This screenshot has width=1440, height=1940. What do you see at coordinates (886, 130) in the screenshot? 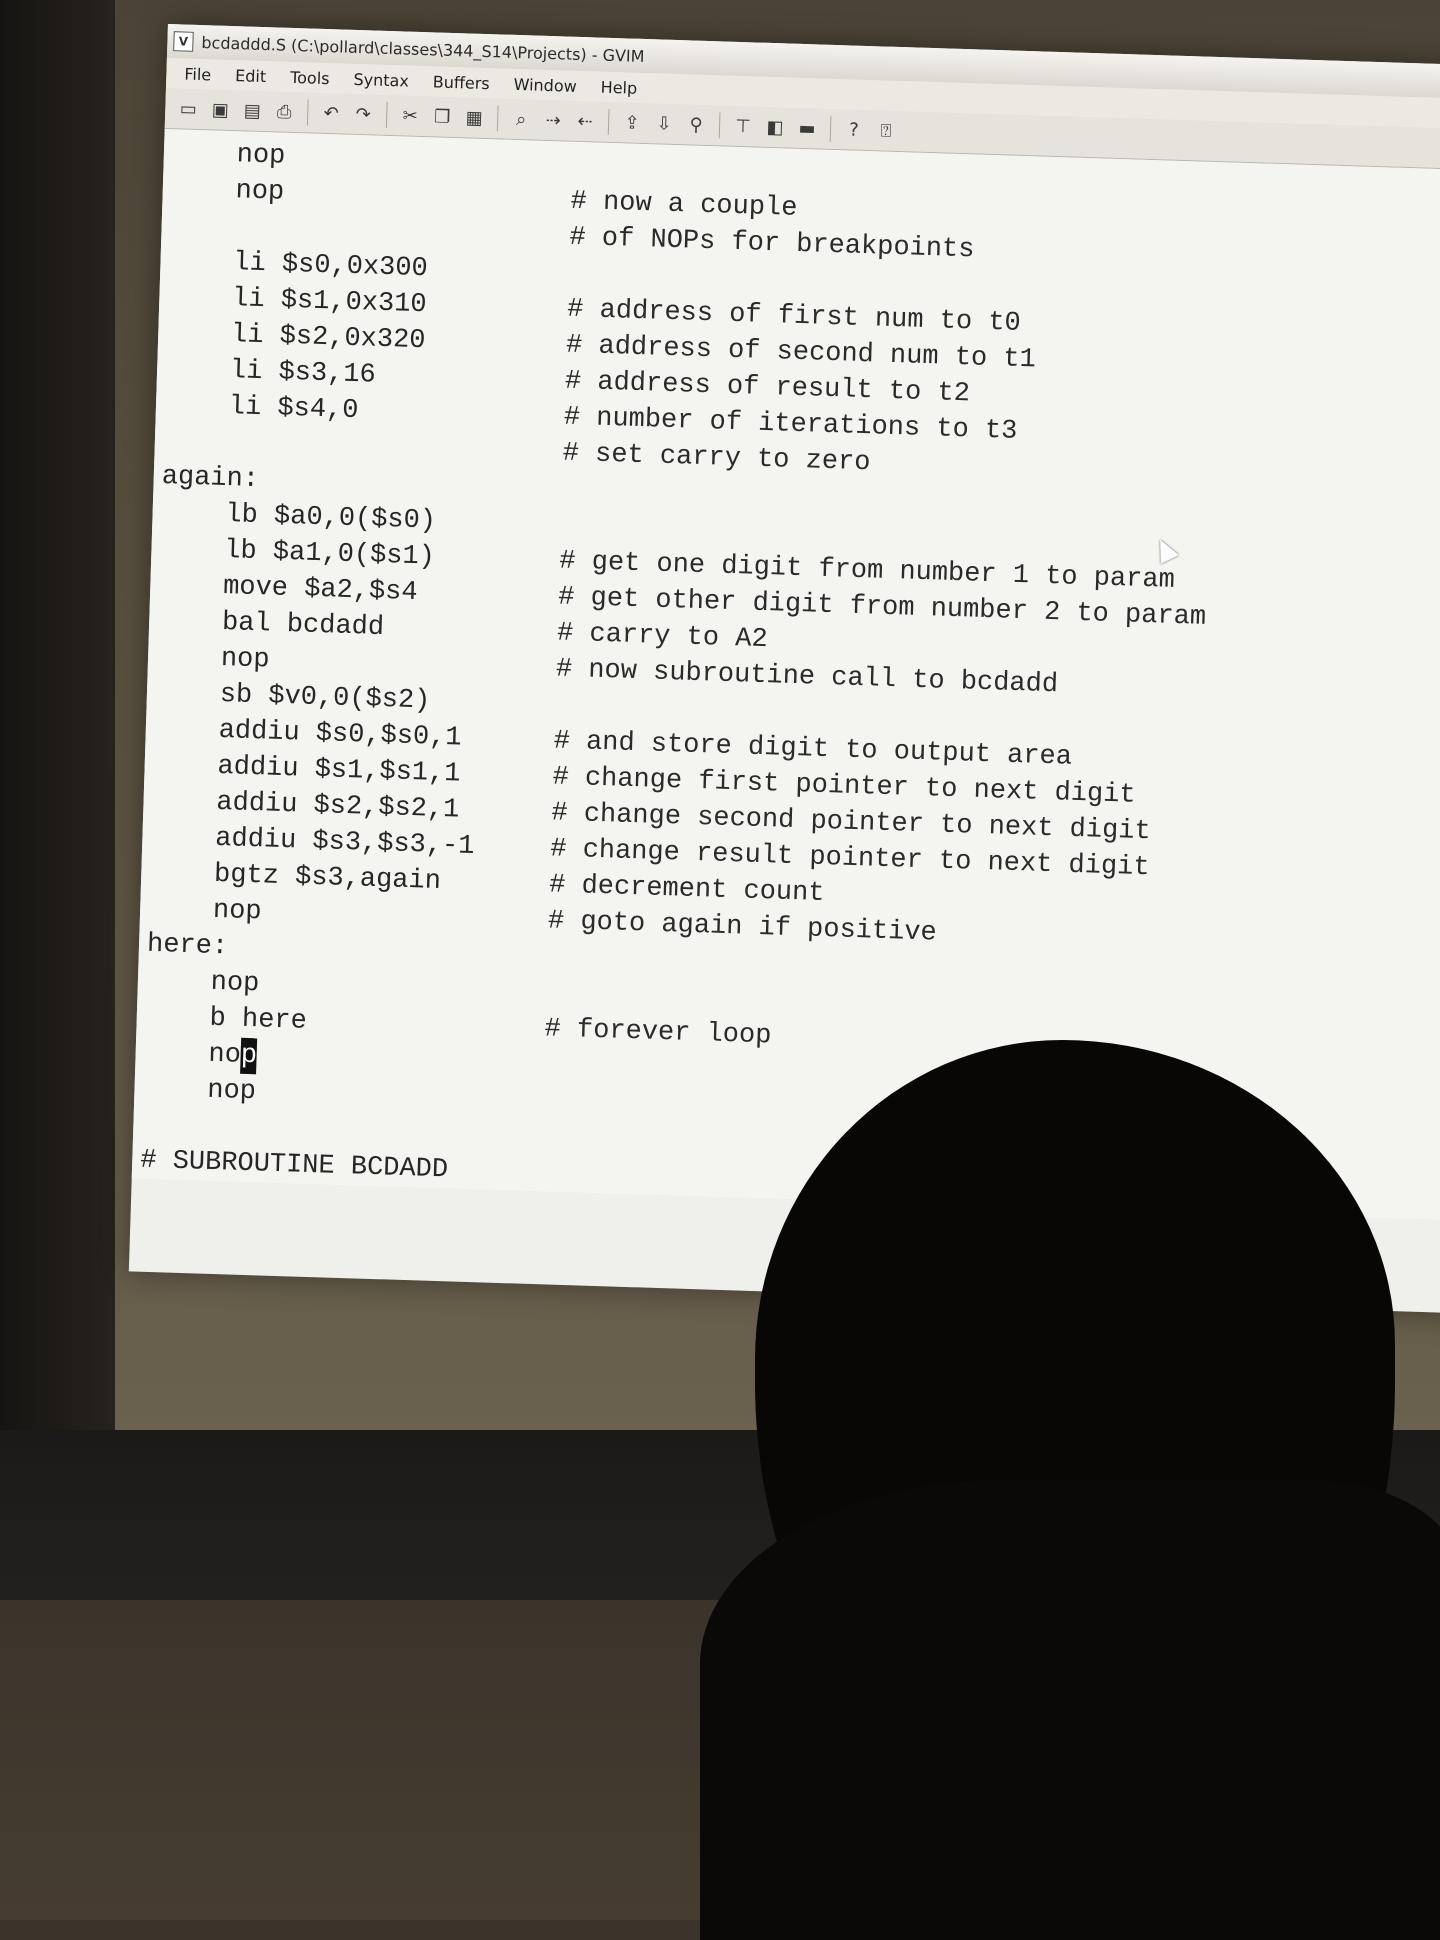
I see `find-help-icon: ⍰` at bounding box center [886, 130].